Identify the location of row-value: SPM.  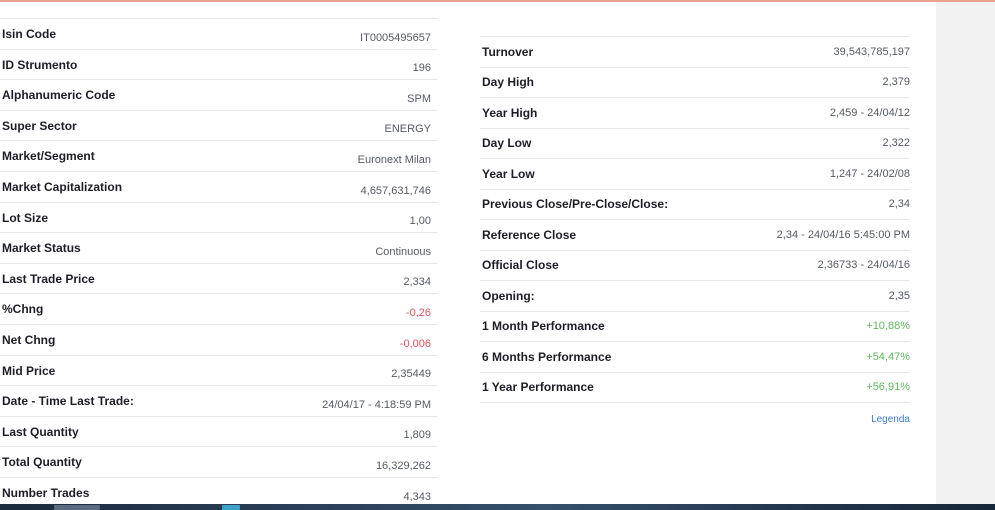
(419, 98).